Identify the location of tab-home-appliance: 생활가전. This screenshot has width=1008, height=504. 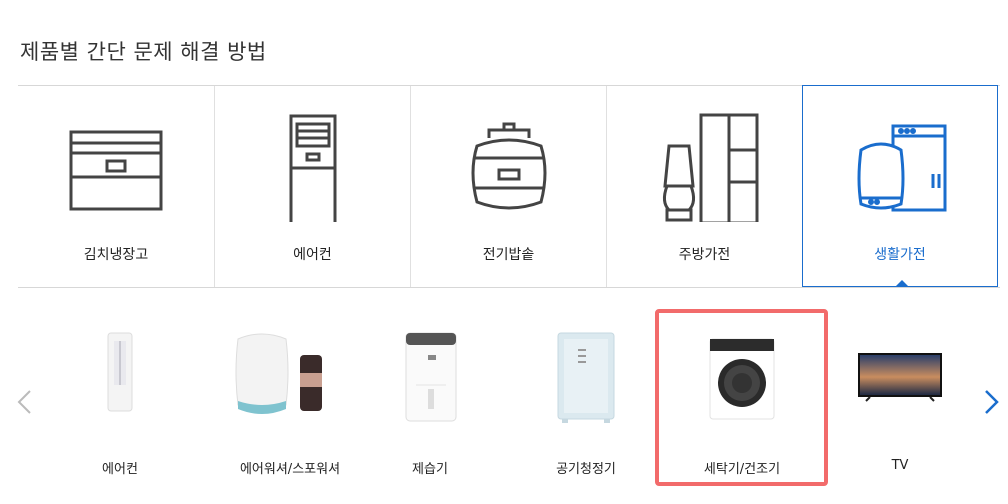
(900, 186).